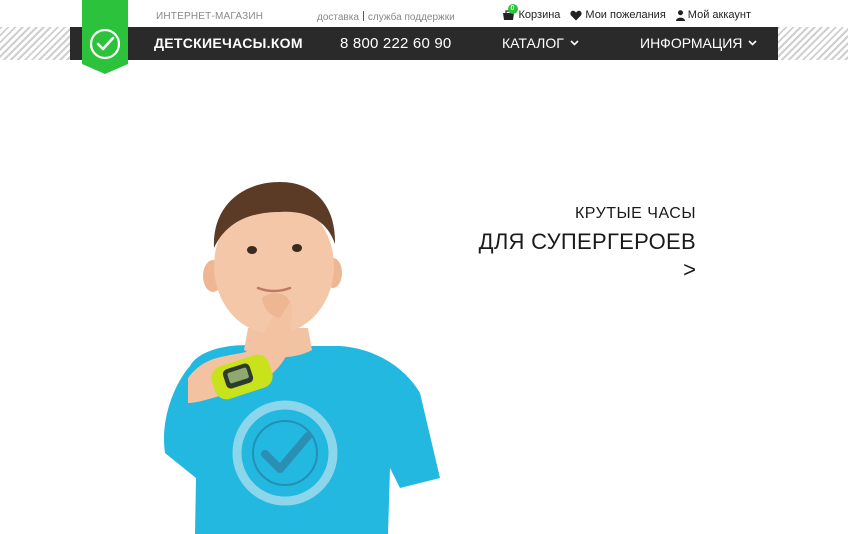 Image resolution: width=848 pixels, height=534 pixels. Describe the element at coordinates (680, 15) in the screenshot. I see `user-icon` at that location.